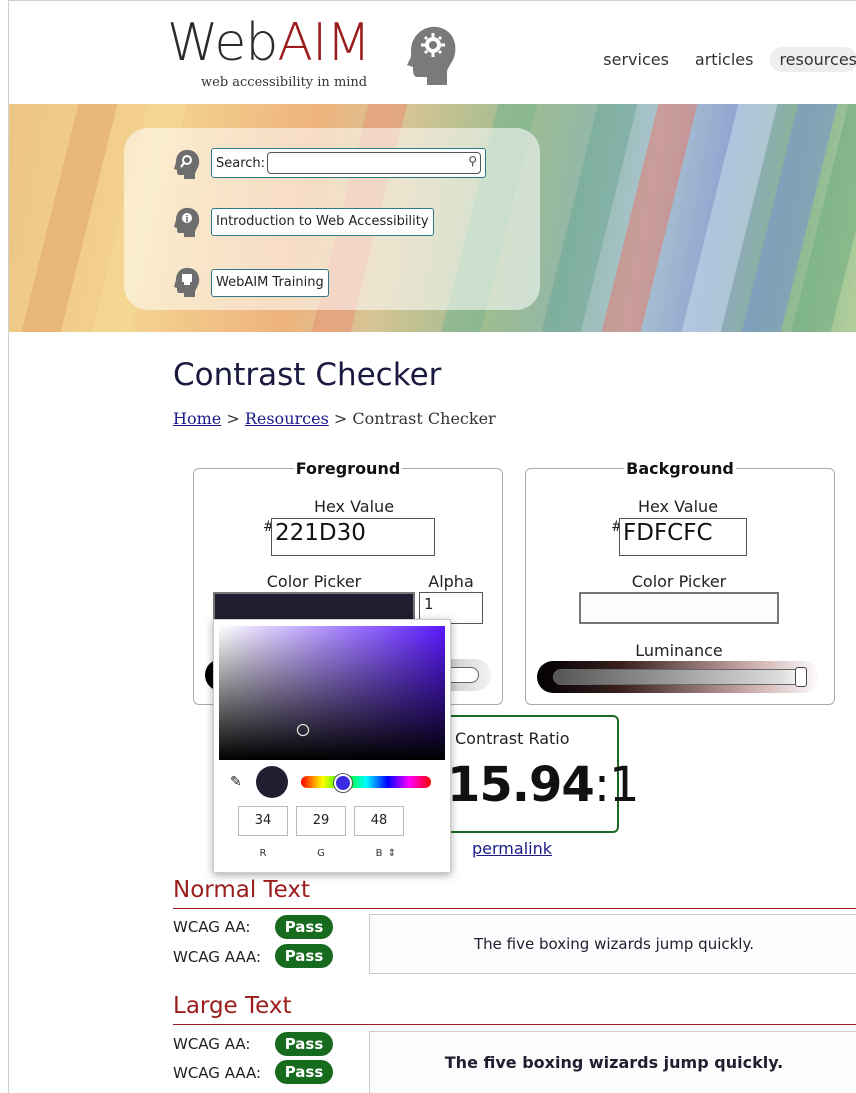  I want to click on normal-aaa-label: WCAG AAA:, so click(217, 957).